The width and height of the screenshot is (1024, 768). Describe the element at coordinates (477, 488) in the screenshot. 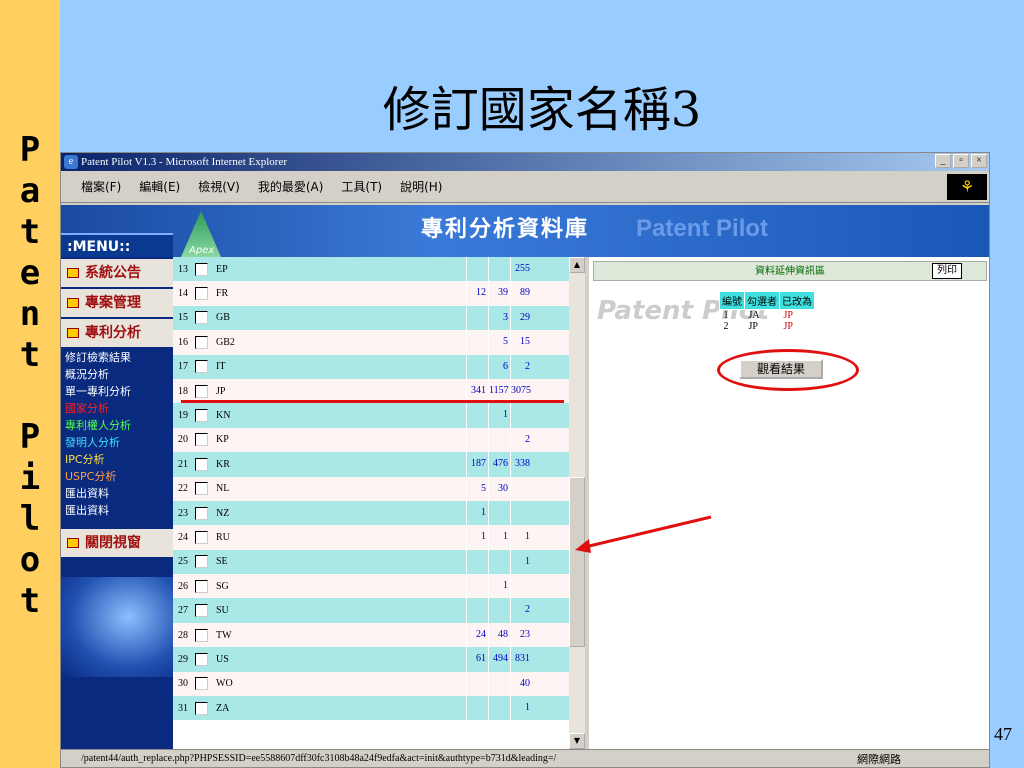

I see `count-a: 5` at that location.